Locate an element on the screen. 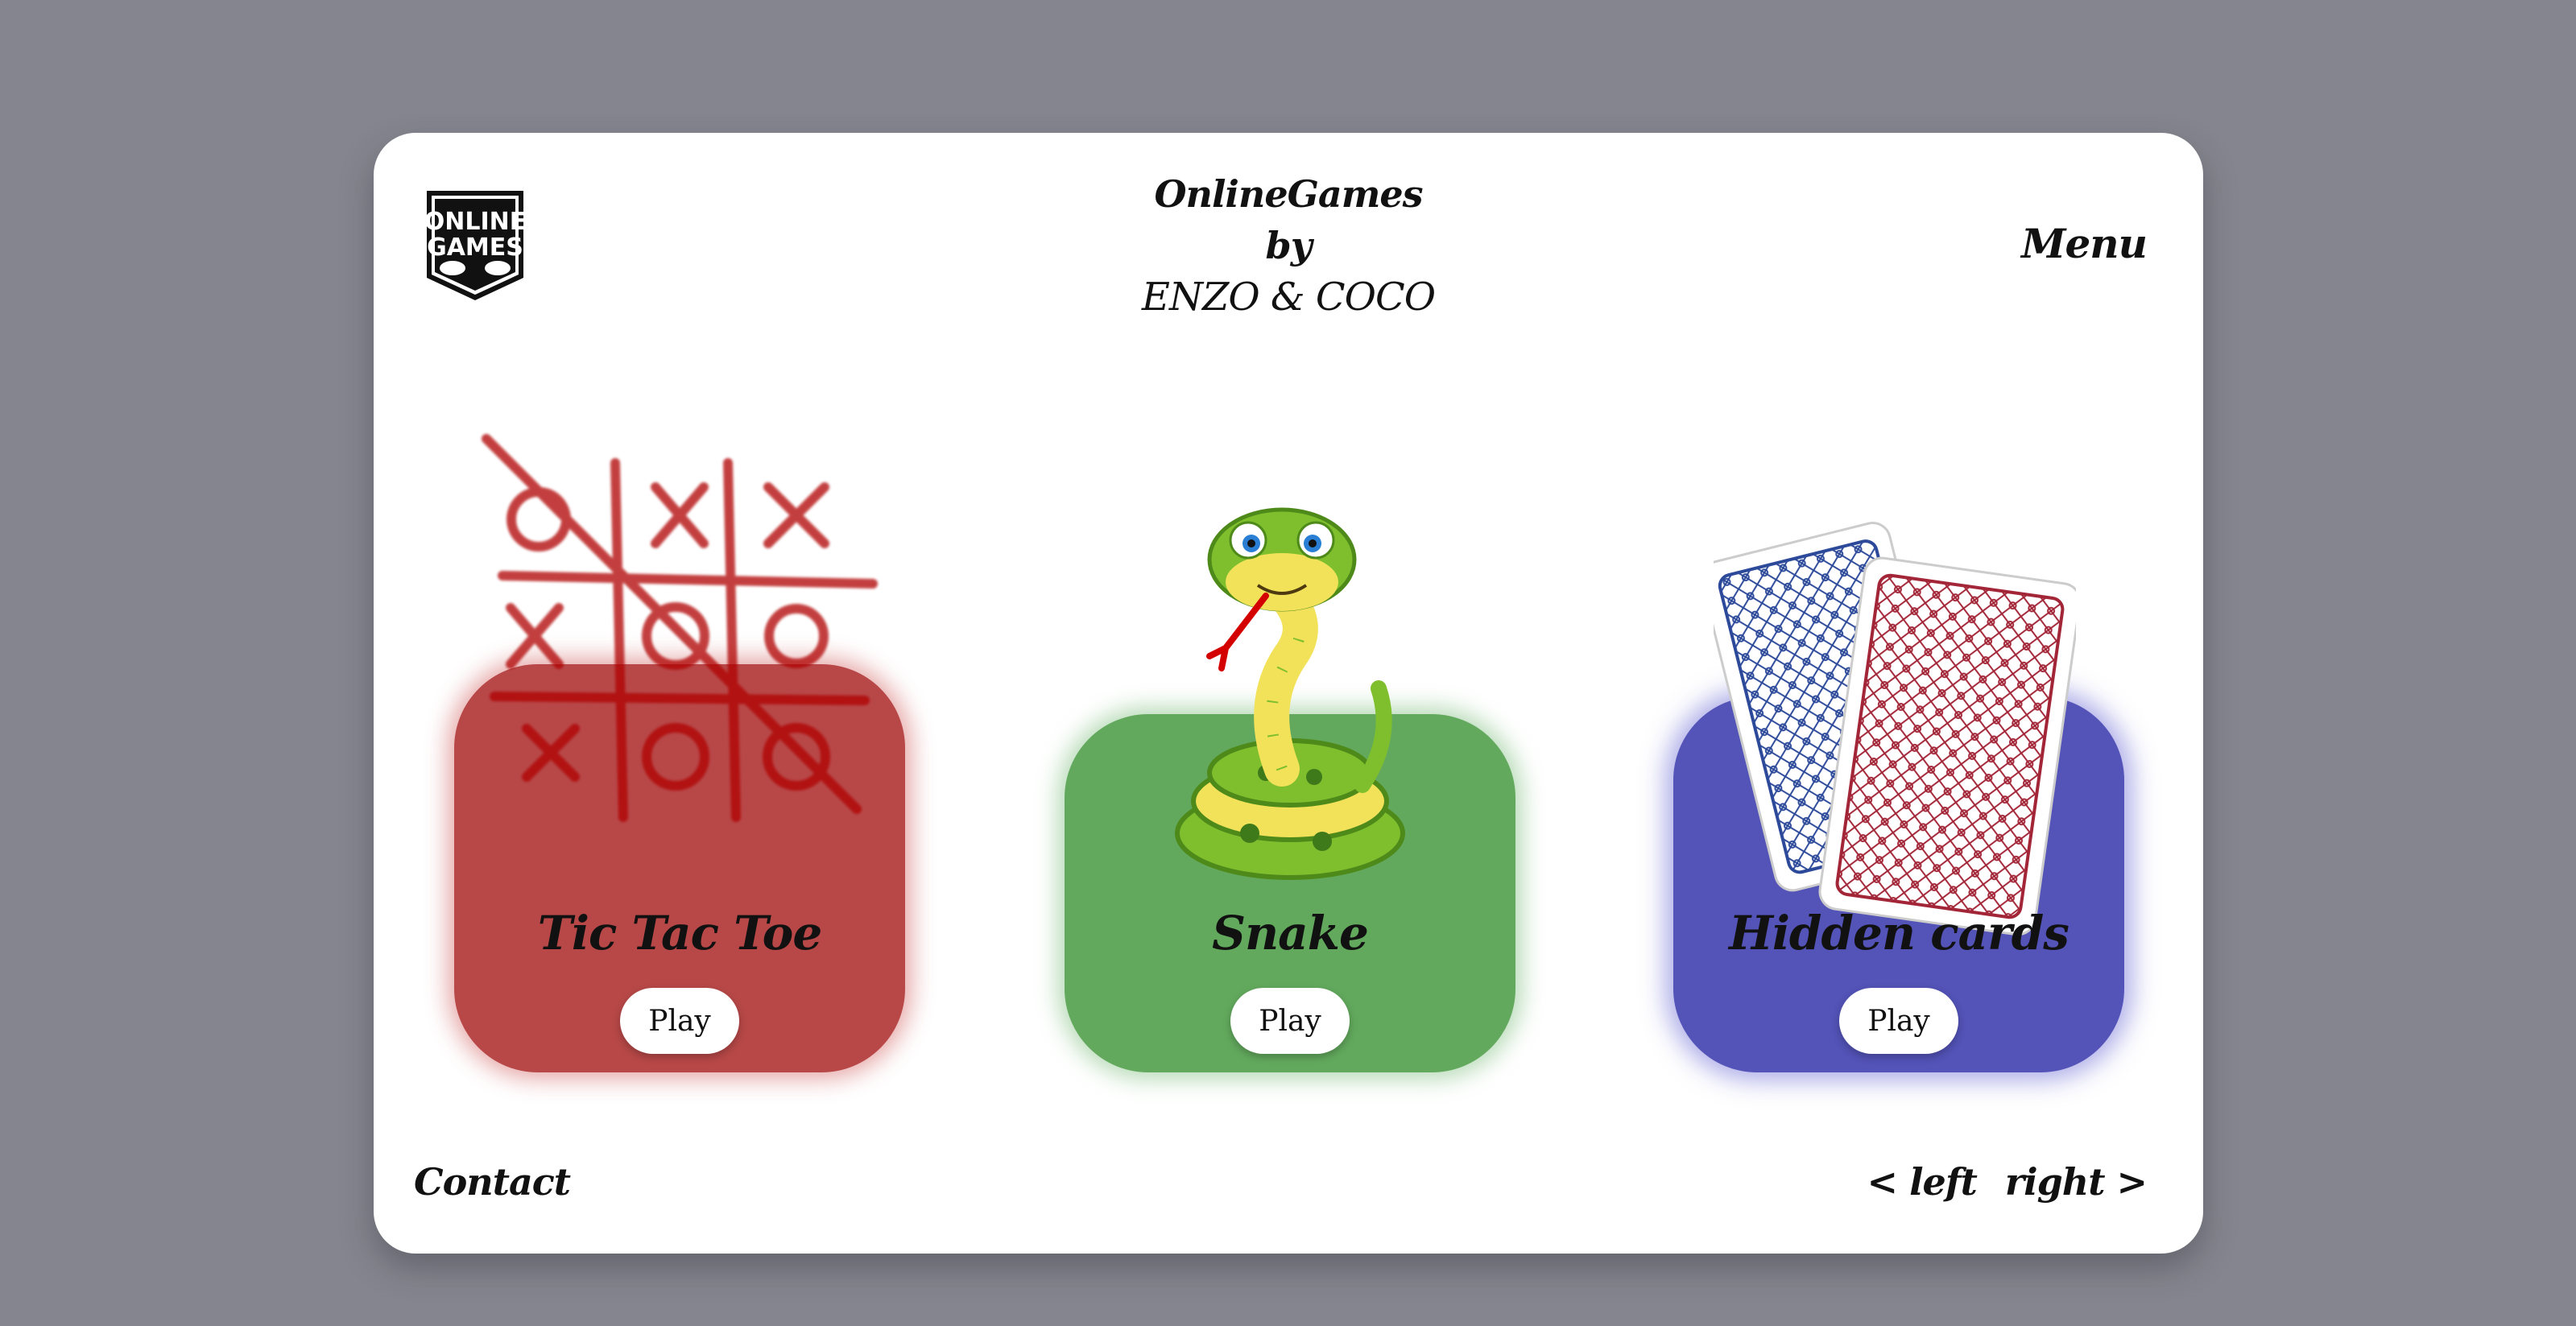 Image resolution: width=2576 pixels, height=1326 pixels. game-card-snake: Snake Play is located at coordinates (1290, 693).